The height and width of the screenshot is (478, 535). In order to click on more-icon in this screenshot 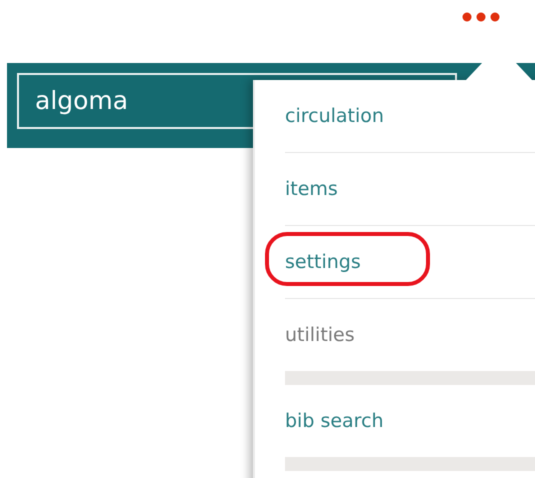, I will do `click(481, 17)`.